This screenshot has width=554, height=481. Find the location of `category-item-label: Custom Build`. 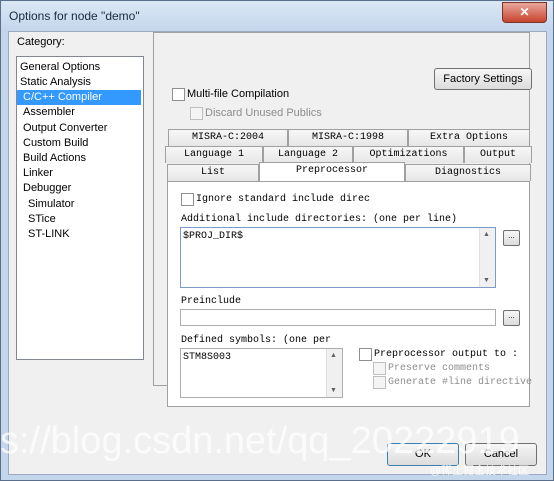

category-item-label: Custom Build is located at coordinates (56, 143).